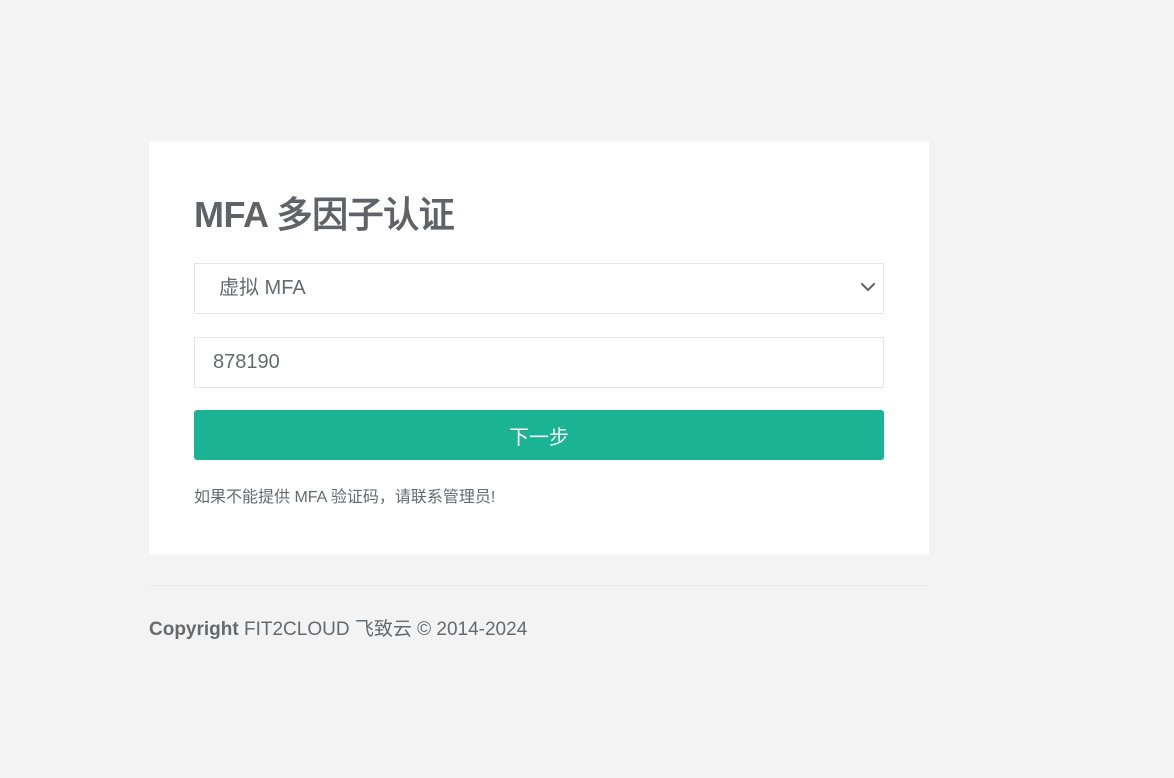 The image size is (1174, 778). Describe the element at coordinates (345, 497) in the screenshot. I see `help-text: 如果不能提供 MFA 验证码，请联系管理员!` at that location.